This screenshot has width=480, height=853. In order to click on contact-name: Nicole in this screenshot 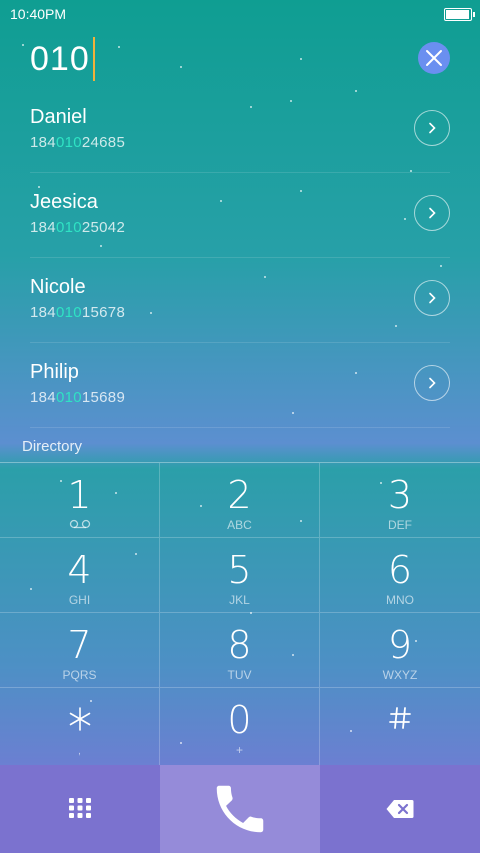, I will do `click(58, 287)`.